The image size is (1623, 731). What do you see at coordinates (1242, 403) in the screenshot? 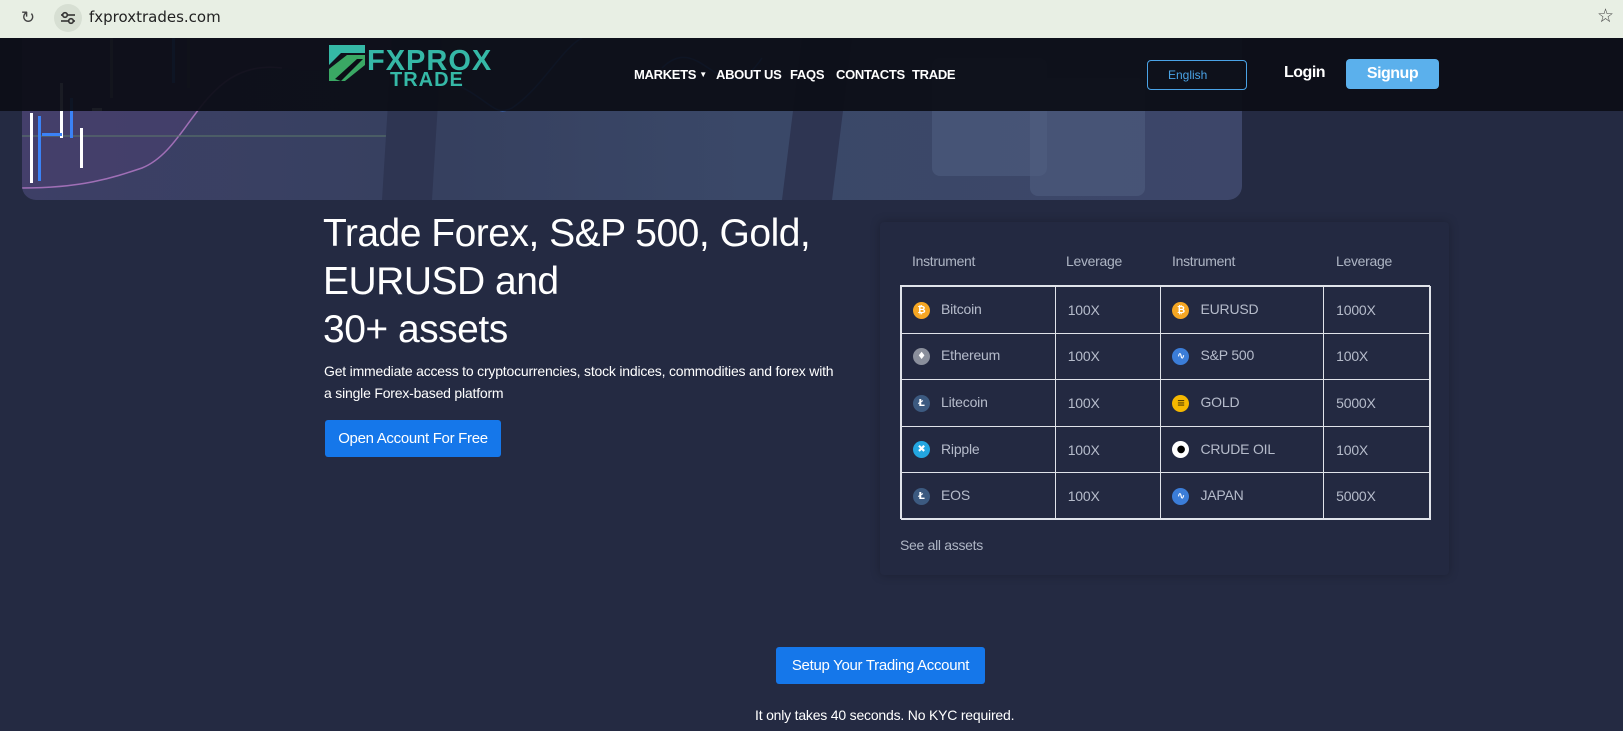
I see `instrument-cell: ≡ GOLD` at bounding box center [1242, 403].